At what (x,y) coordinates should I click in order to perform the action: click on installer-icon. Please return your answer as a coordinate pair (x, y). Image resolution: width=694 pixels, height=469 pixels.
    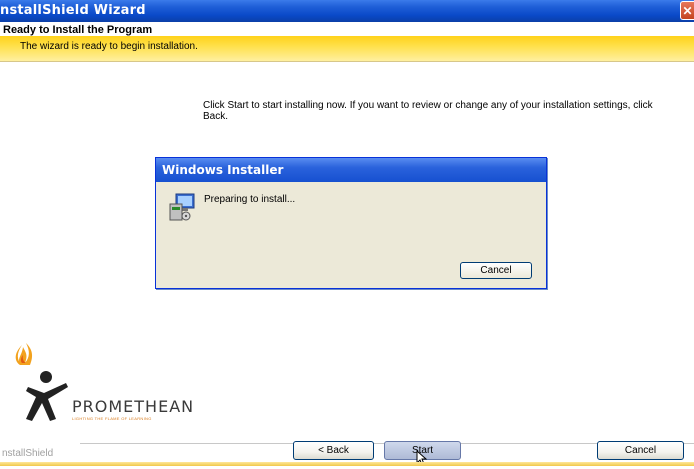
    Looking at the image, I should click on (183, 207).